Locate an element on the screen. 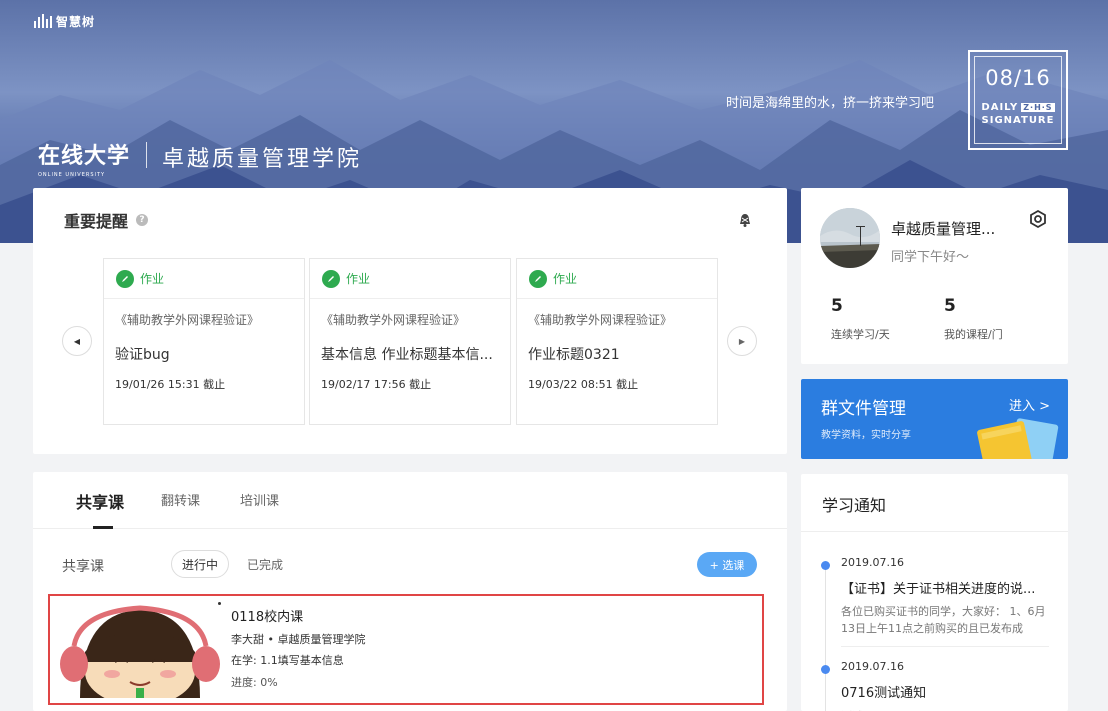  task-name: 验证bug is located at coordinates (142, 355).